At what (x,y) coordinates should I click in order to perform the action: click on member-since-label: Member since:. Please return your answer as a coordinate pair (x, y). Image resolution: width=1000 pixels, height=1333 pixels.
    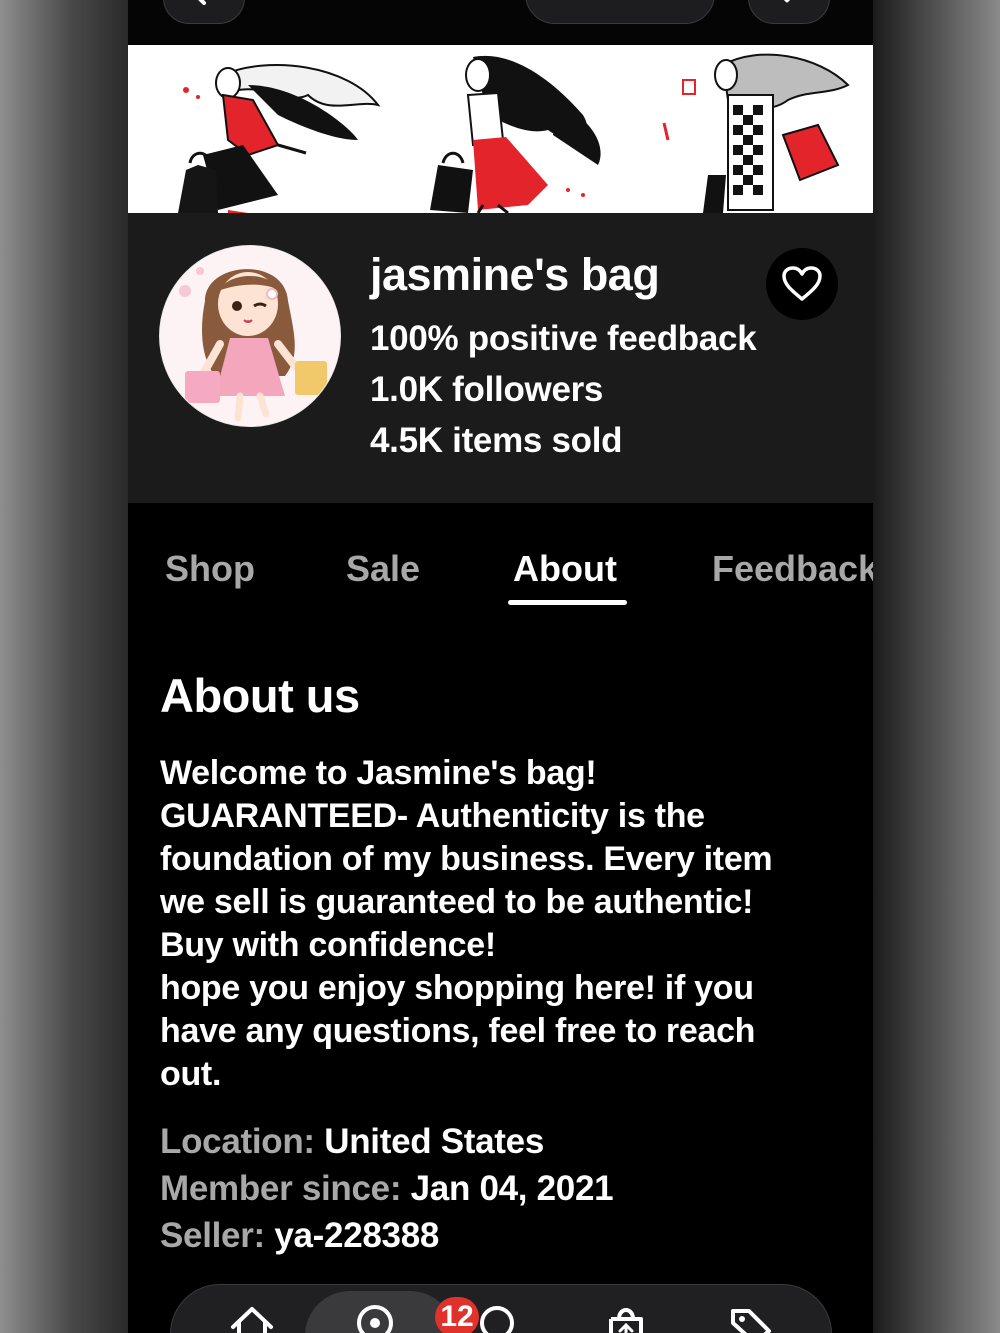
    Looking at the image, I should click on (281, 1188).